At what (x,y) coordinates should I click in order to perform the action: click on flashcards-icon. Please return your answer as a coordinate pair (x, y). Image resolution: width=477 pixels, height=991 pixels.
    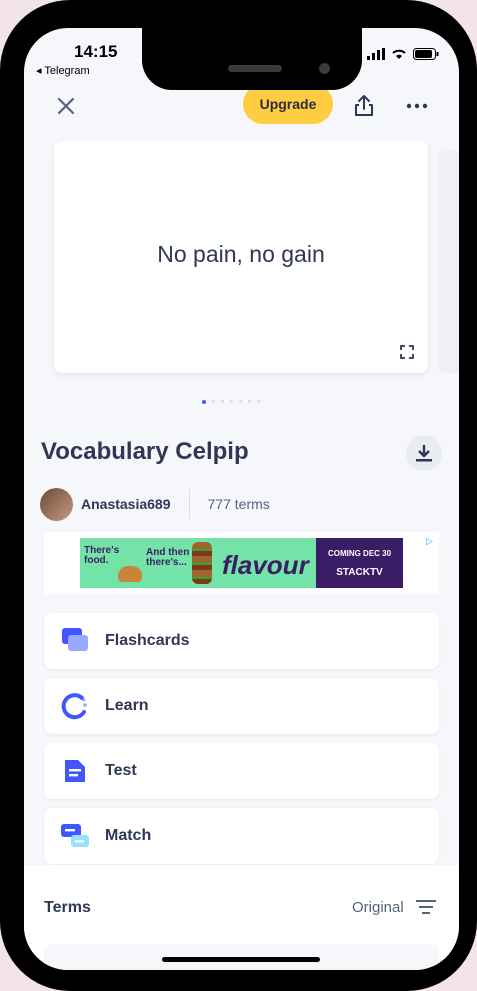
    Looking at the image, I should click on (75, 639).